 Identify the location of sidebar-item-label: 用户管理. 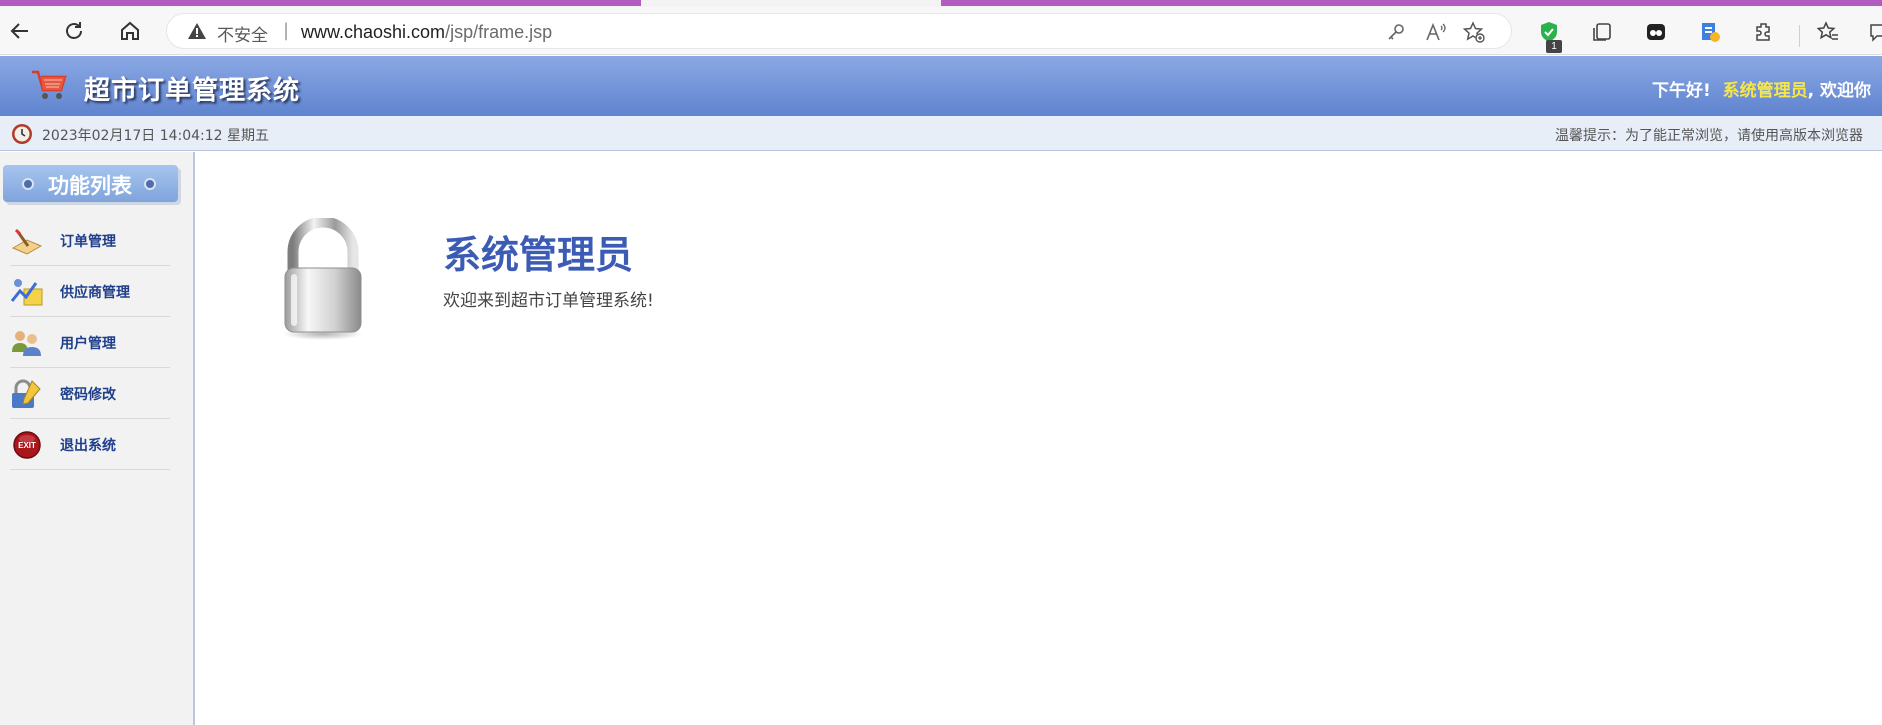
(88, 343).